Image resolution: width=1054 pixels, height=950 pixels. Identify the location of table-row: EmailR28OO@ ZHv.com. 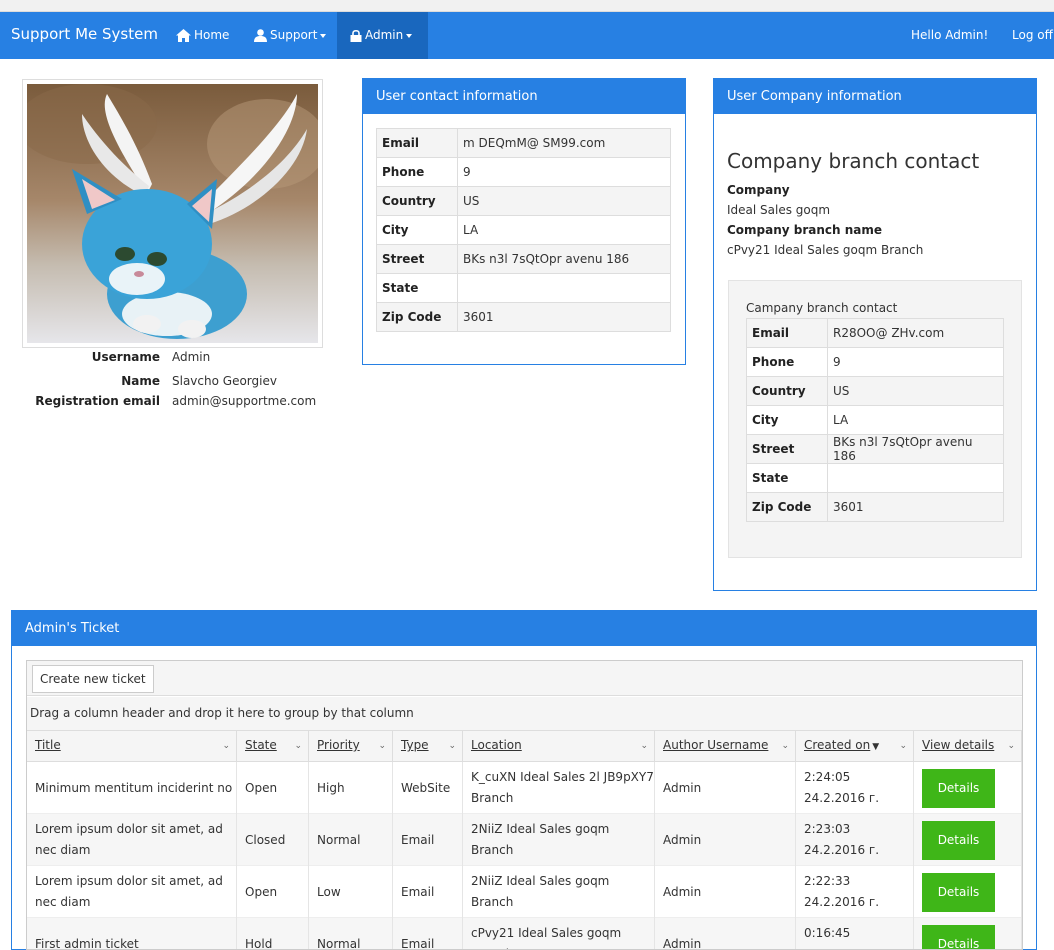
(875, 333).